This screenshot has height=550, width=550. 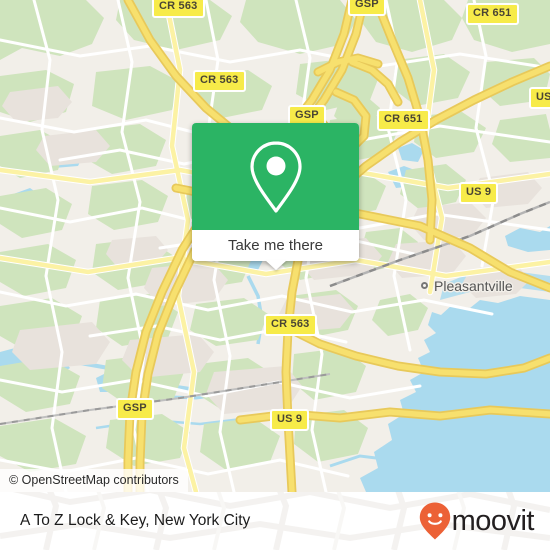 What do you see at coordinates (424, 285) in the screenshot?
I see `city-marker-dot` at bounding box center [424, 285].